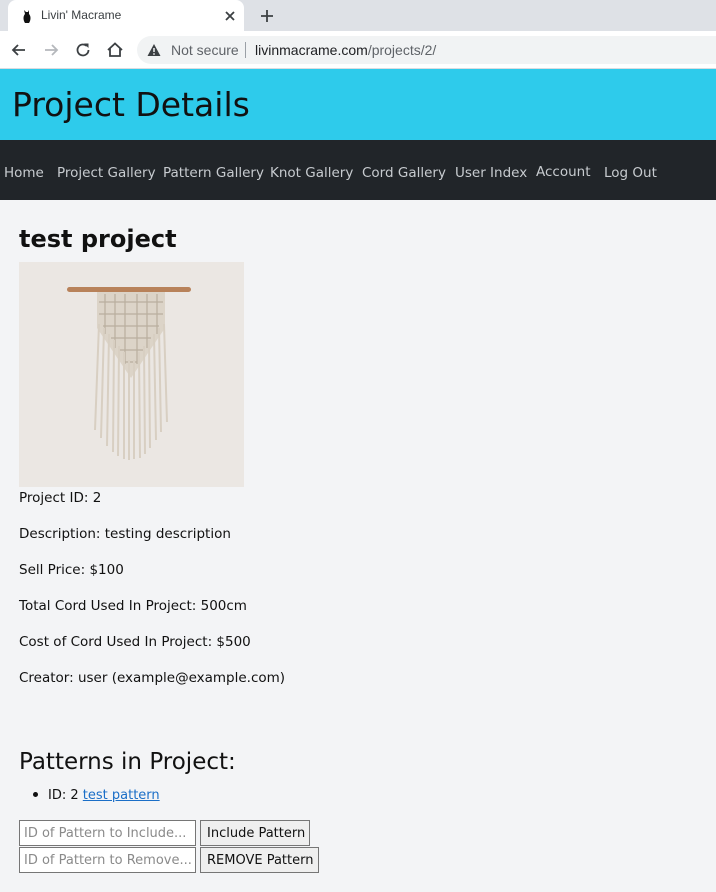 Image resolution: width=716 pixels, height=892 pixels. What do you see at coordinates (63, 795) in the screenshot?
I see `pattern-id-label: ID: 2` at bounding box center [63, 795].